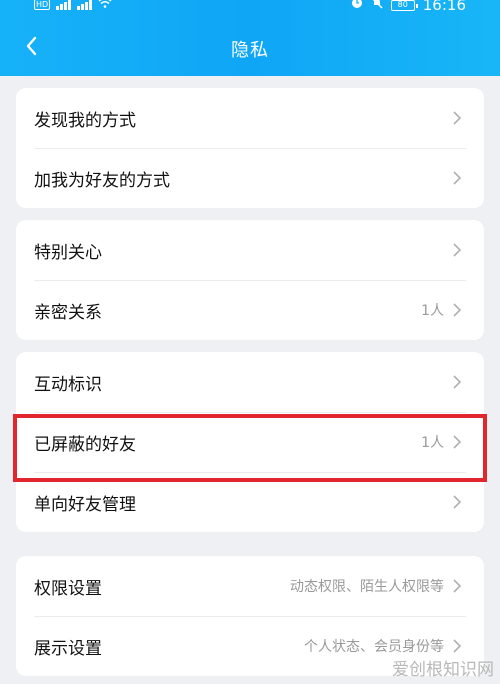 This screenshot has width=500, height=684. I want to click on row-label: 已屏蔽的好友, so click(85, 444).